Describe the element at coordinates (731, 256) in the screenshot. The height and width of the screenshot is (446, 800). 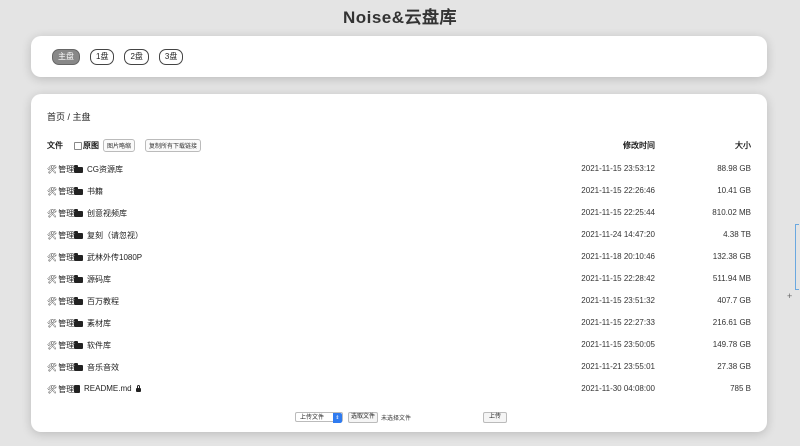
I see `row-size: 132.38 GB` at that location.